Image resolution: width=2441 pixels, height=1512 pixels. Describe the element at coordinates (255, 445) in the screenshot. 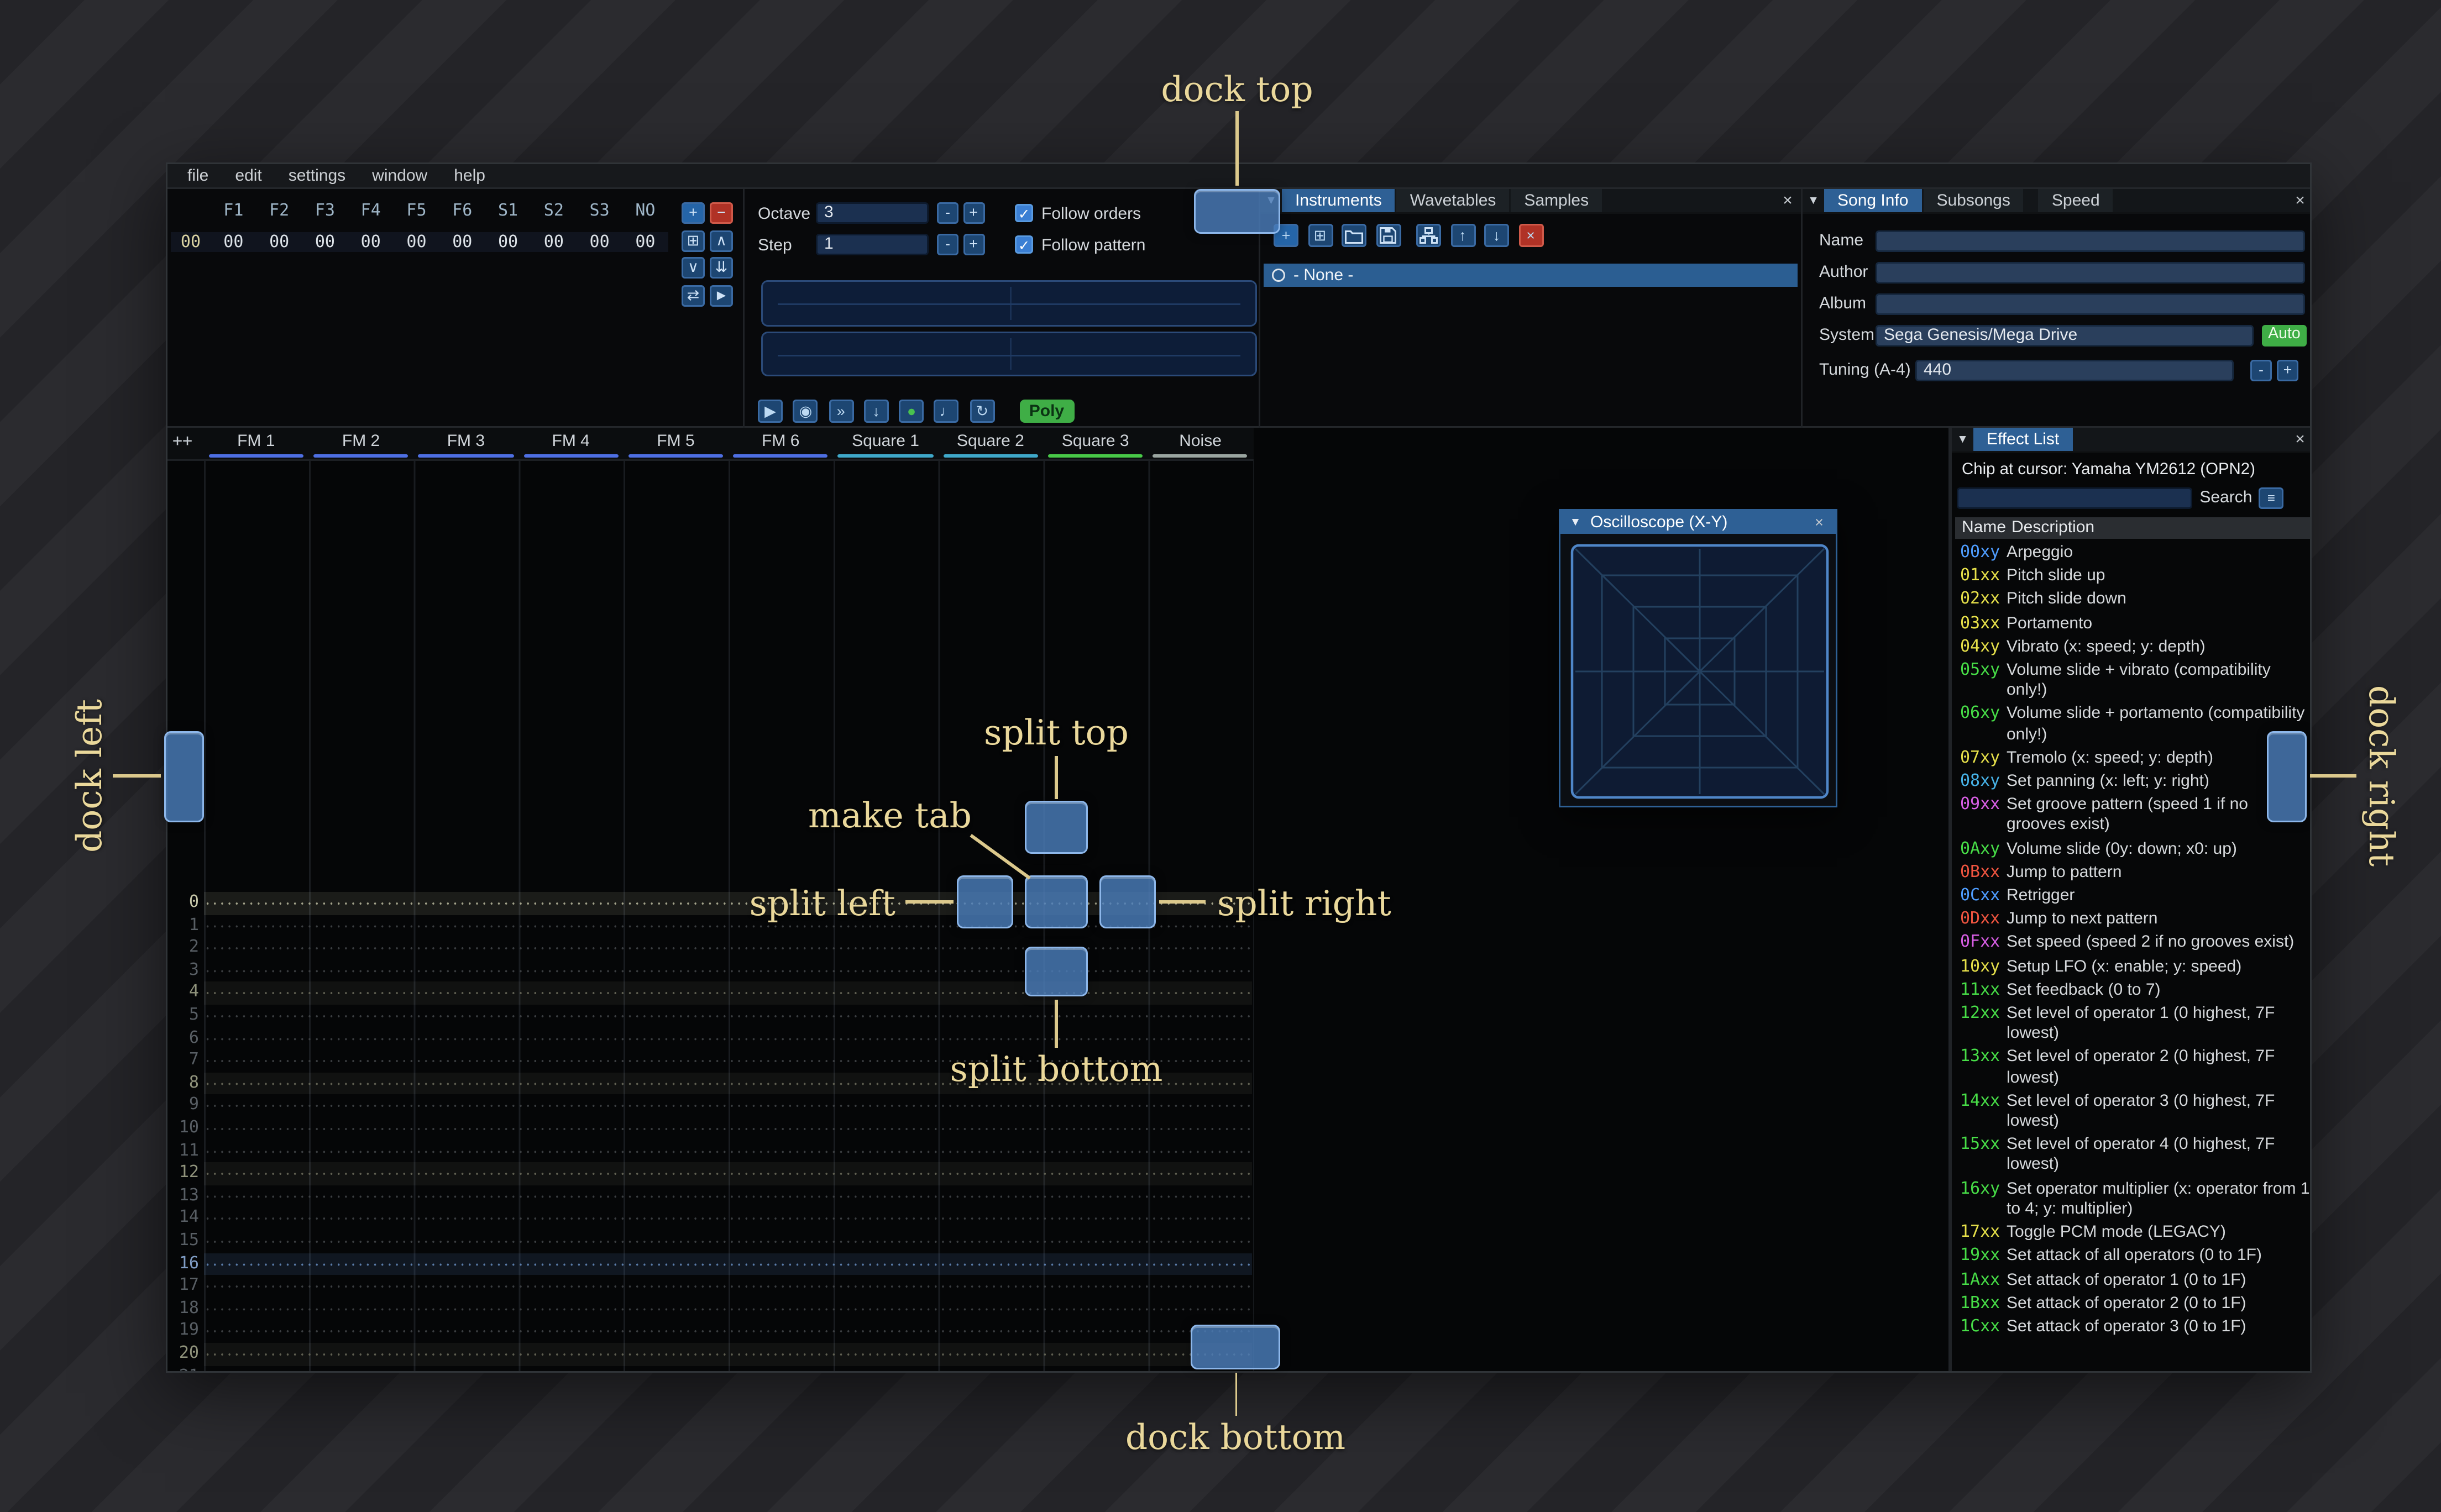

I see `channel-header-fm-1: FM 1` at that location.